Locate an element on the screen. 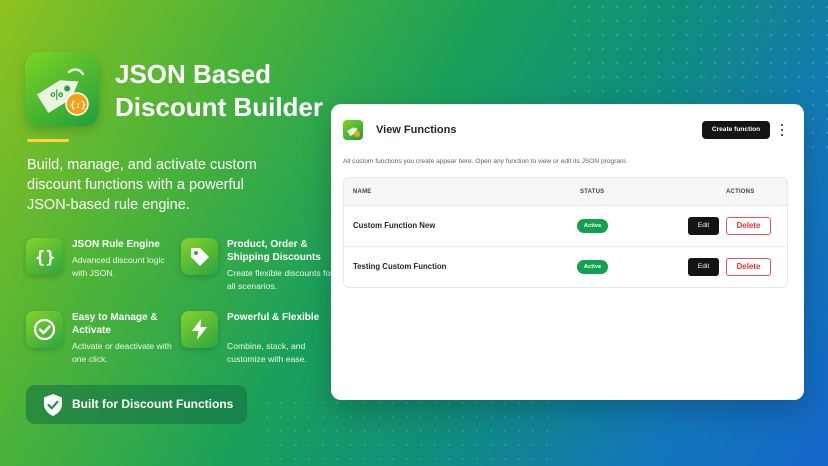 This screenshot has width=828, height=466. feature-title: Powerful & Flexible is located at coordinates (273, 317).